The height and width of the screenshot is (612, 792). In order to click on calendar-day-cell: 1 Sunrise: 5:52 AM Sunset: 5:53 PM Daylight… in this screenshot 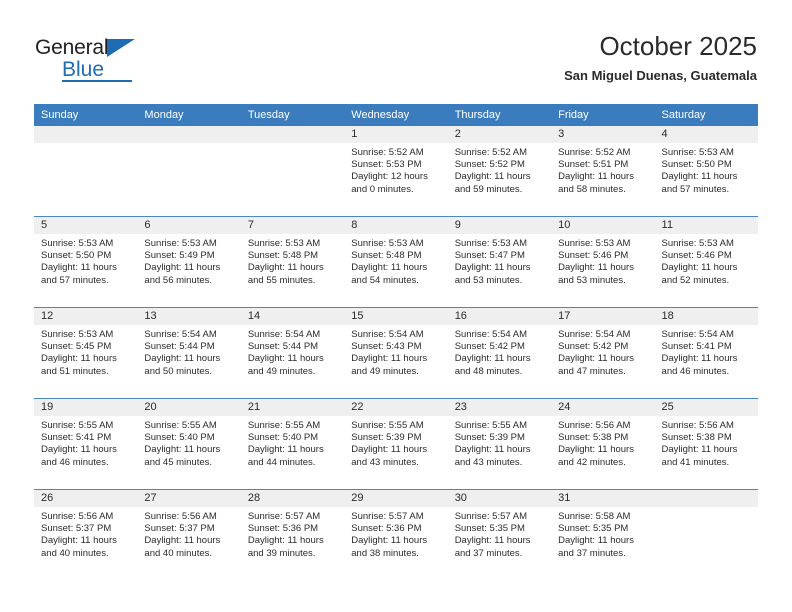, I will do `click(396, 171)`.